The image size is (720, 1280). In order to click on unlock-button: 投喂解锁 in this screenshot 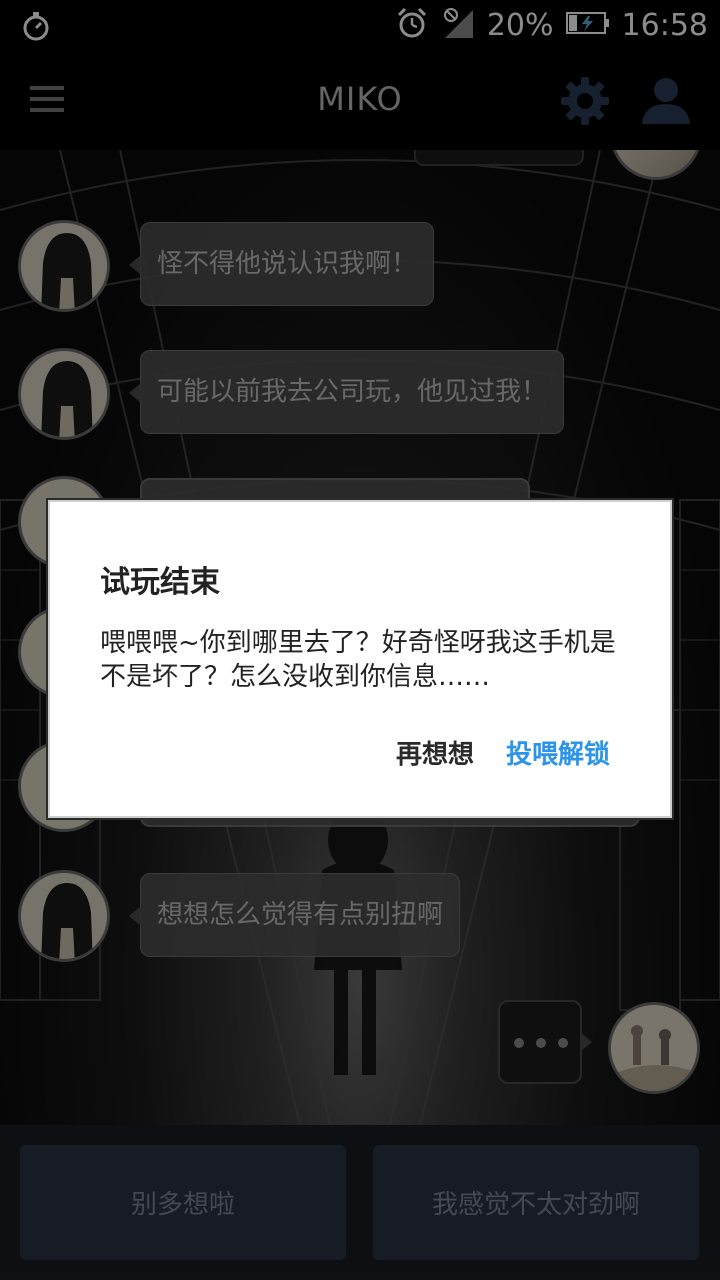, I will do `click(558, 752)`.